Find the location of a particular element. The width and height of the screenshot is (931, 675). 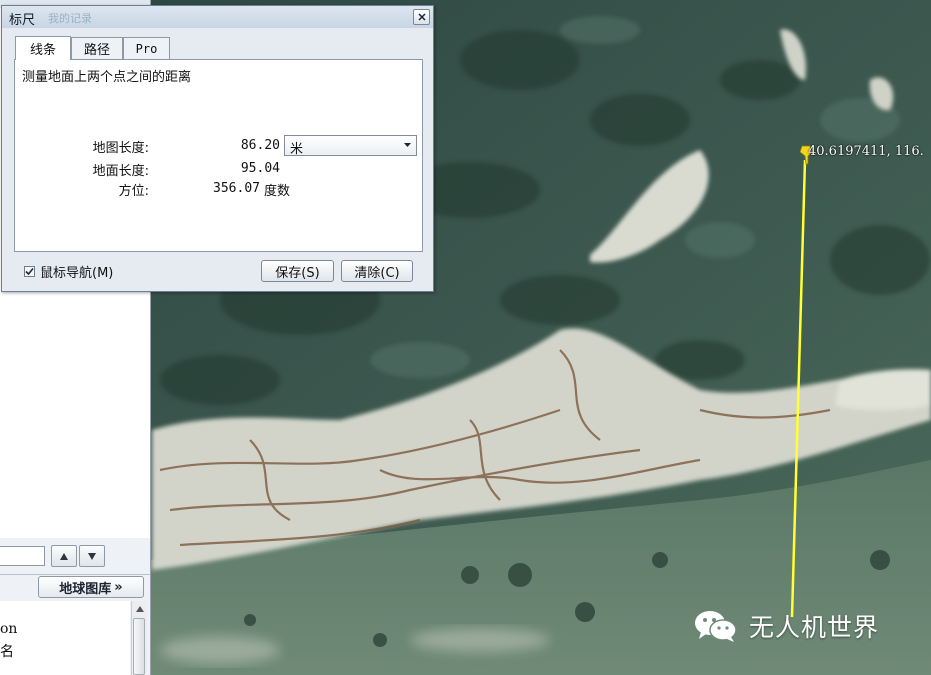

double-chevron-right-icon: » is located at coordinates (118, 587).